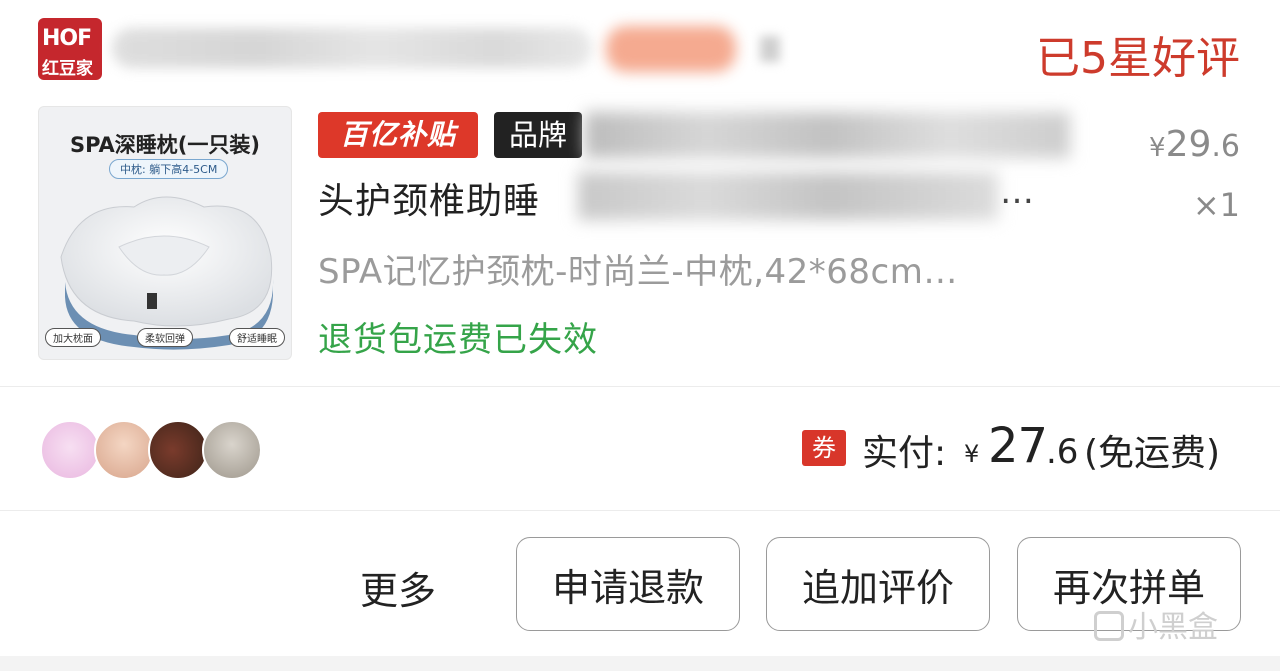  I want to click on paid-amount-decimal: .6, so click(1062, 452).